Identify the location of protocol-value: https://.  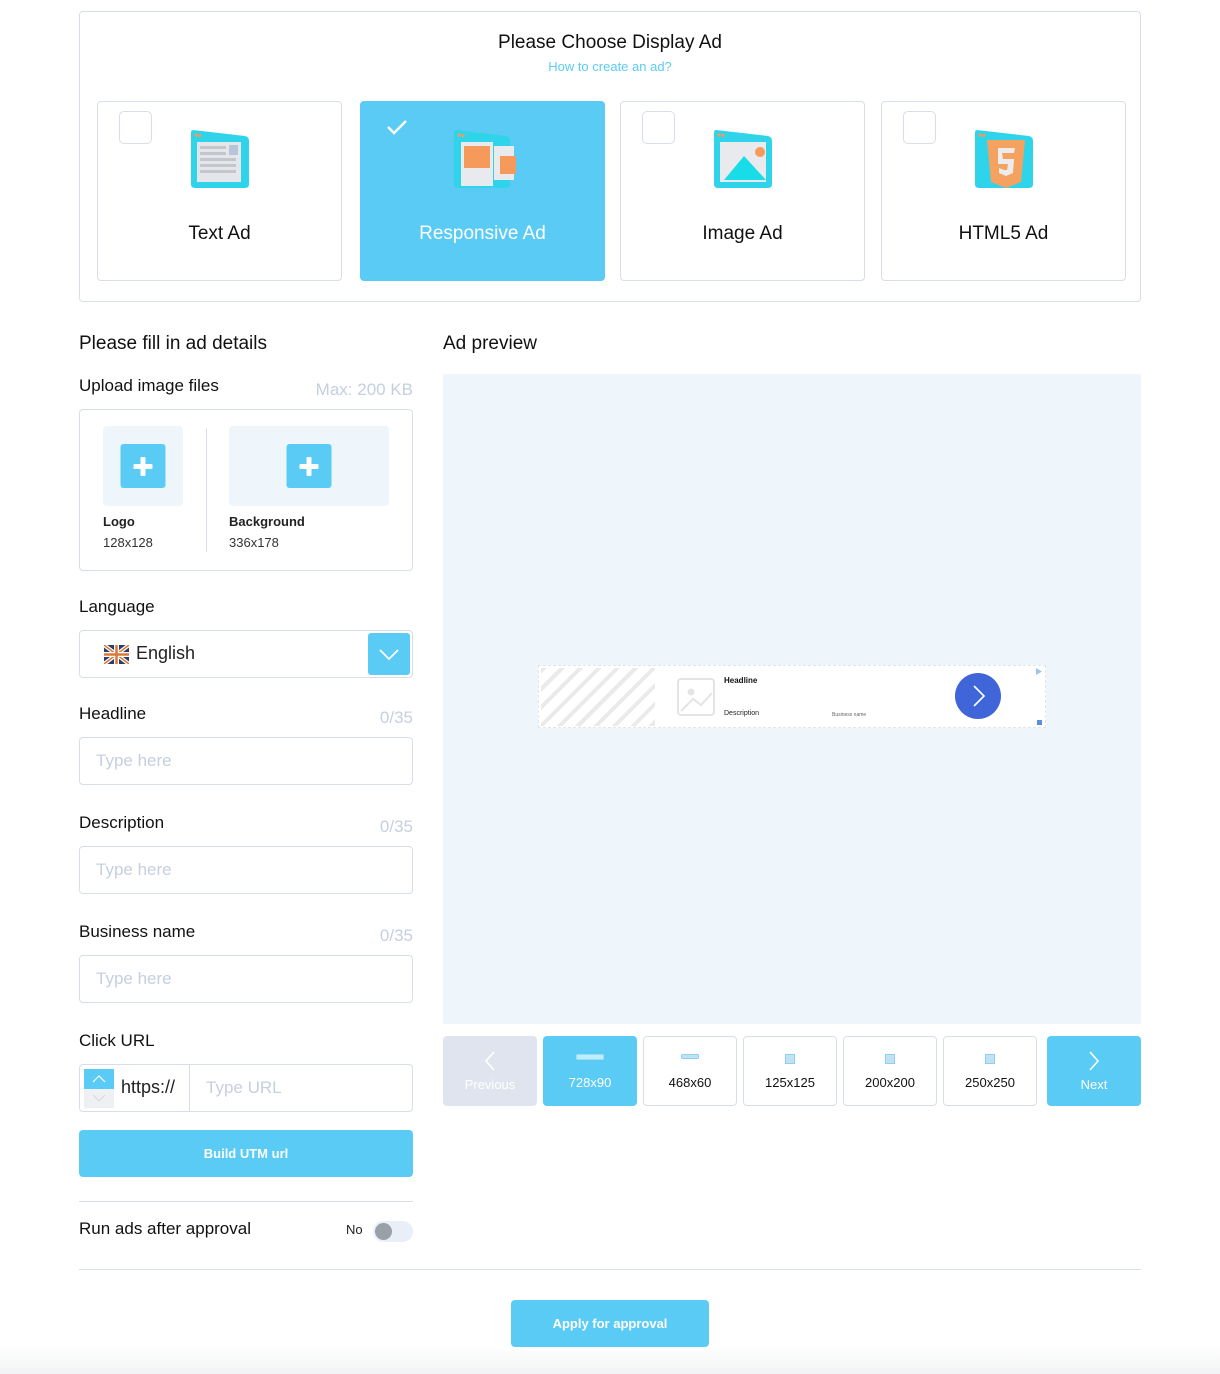
(148, 1087).